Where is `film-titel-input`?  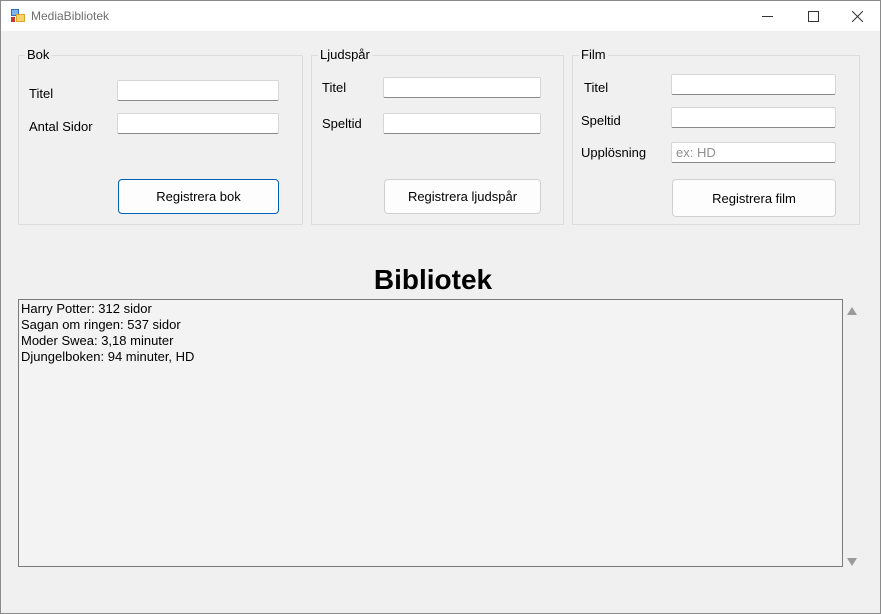 film-titel-input is located at coordinates (753, 84).